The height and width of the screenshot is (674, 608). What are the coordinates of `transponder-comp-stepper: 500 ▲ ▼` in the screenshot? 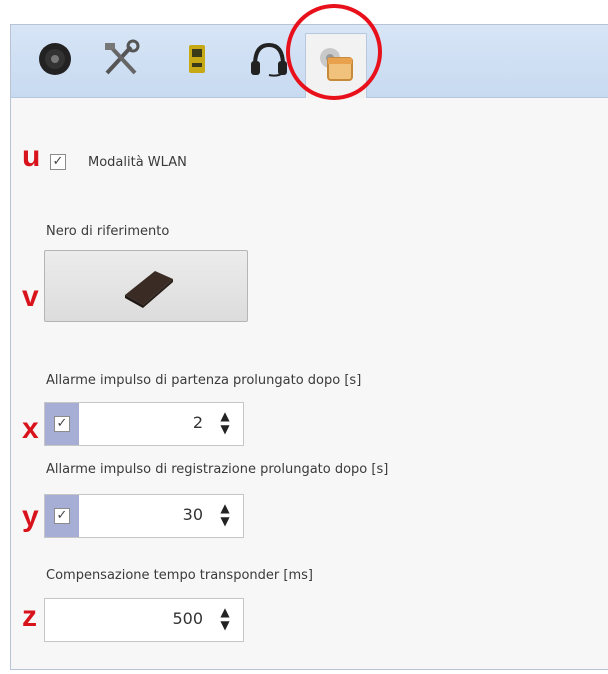 It's located at (144, 620).